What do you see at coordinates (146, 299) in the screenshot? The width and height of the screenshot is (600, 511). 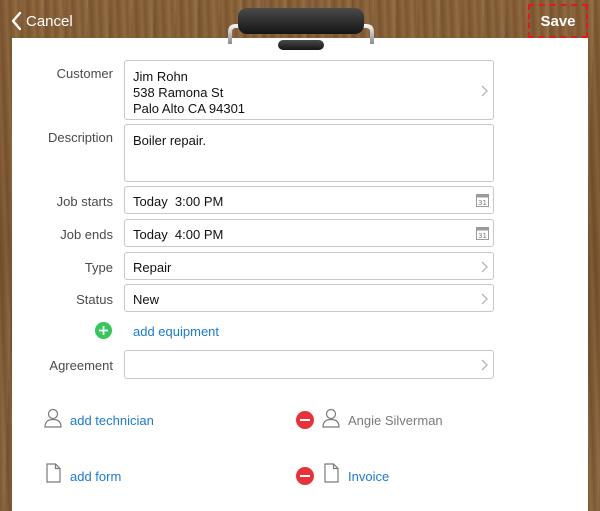 I see `status-value: New` at bounding box center [146, 299].